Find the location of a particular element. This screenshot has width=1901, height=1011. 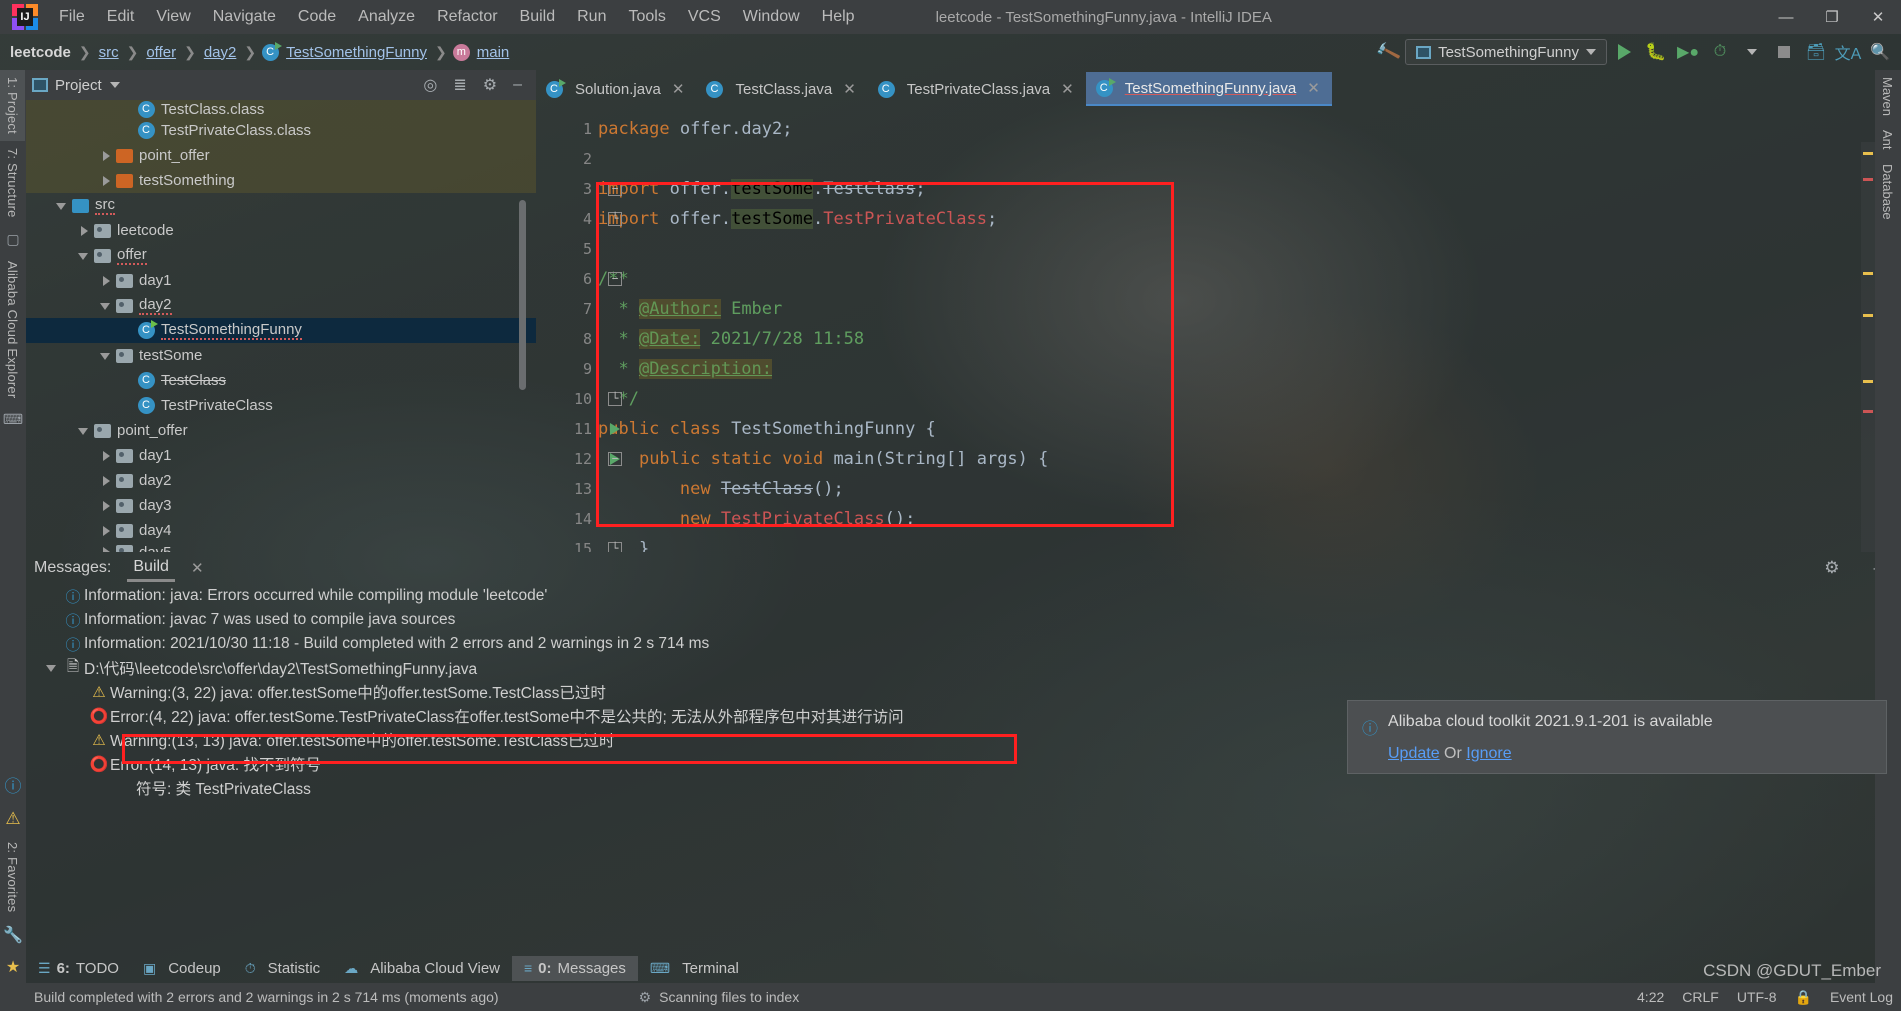

collapse-all-icon: ≣ is located at coordinates (459, 85).